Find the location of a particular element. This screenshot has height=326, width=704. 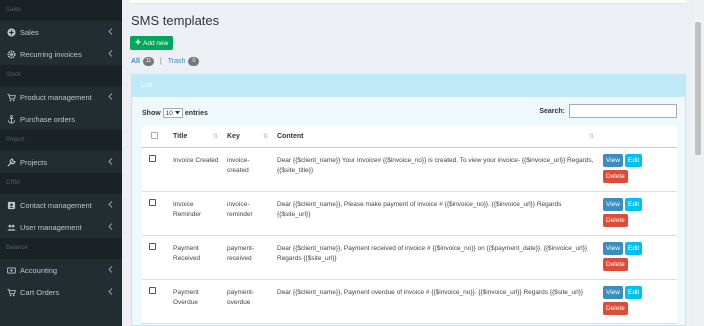

select-all-header is located at coordinates (155, 137).